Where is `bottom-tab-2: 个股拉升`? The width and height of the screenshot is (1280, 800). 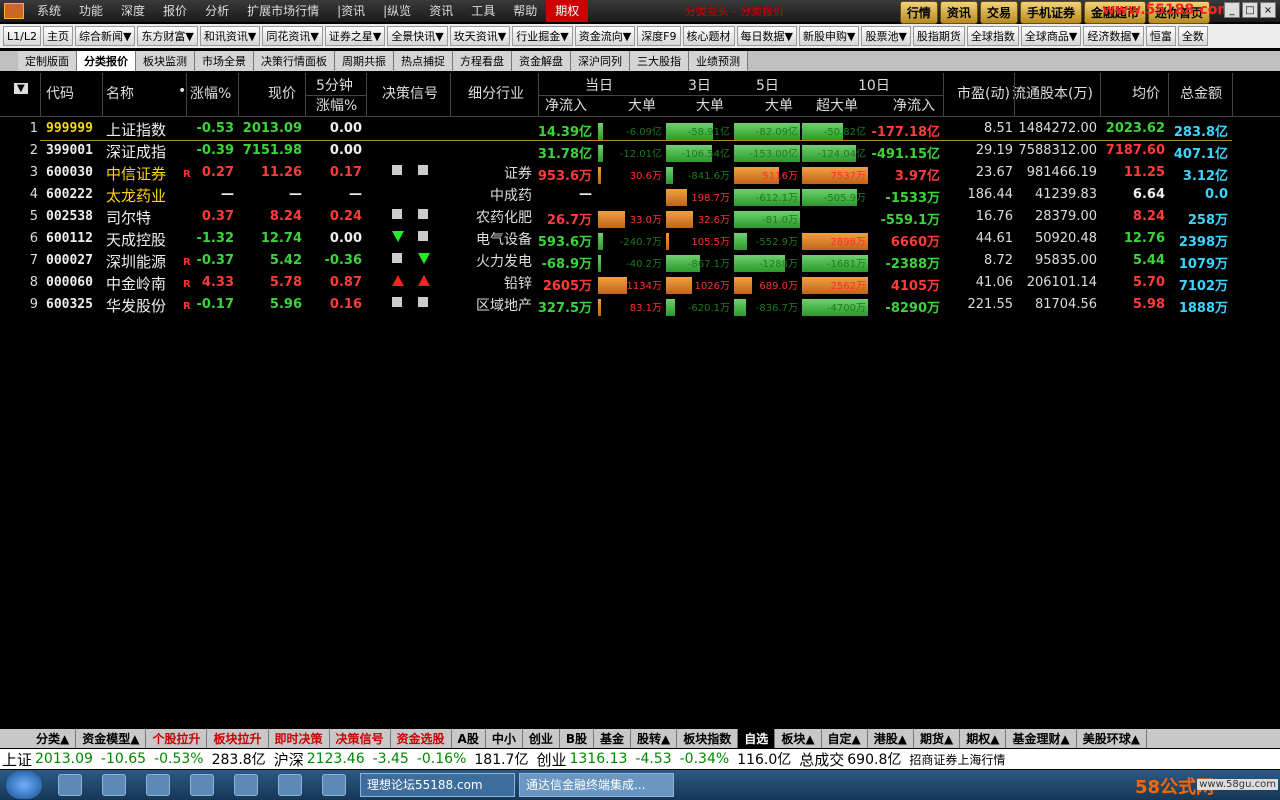
bottom-tab-2: 个股拉升 is located at coordinates (177, 738).